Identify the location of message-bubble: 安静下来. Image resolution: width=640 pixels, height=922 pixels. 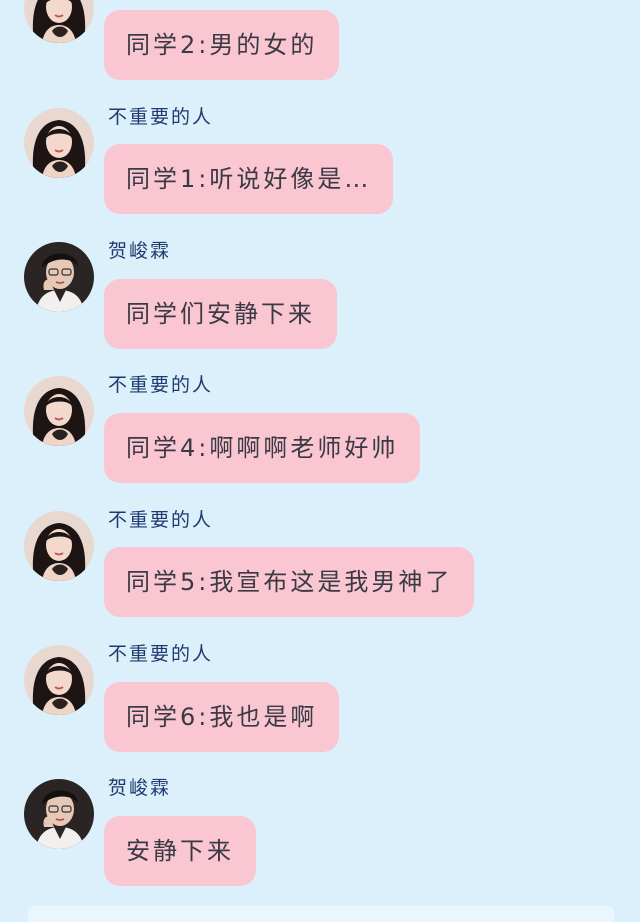
(180, 851).